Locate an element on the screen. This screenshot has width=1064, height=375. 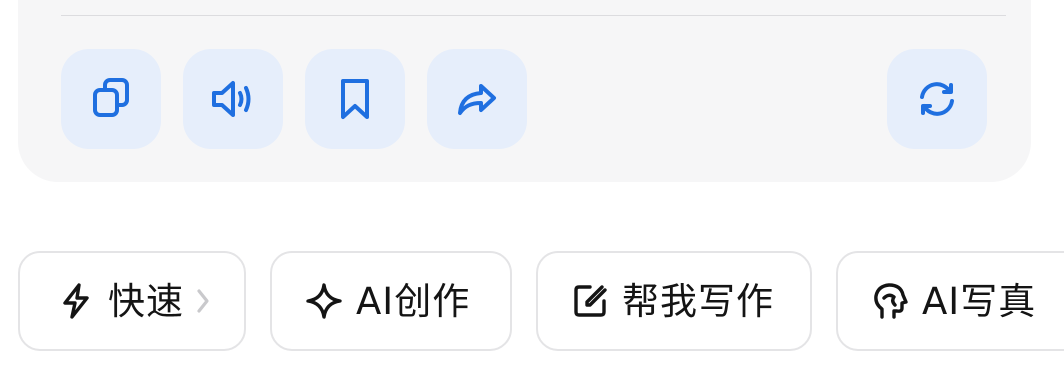
chip-label: 帮我写作 is located at coordinates (698, 301).